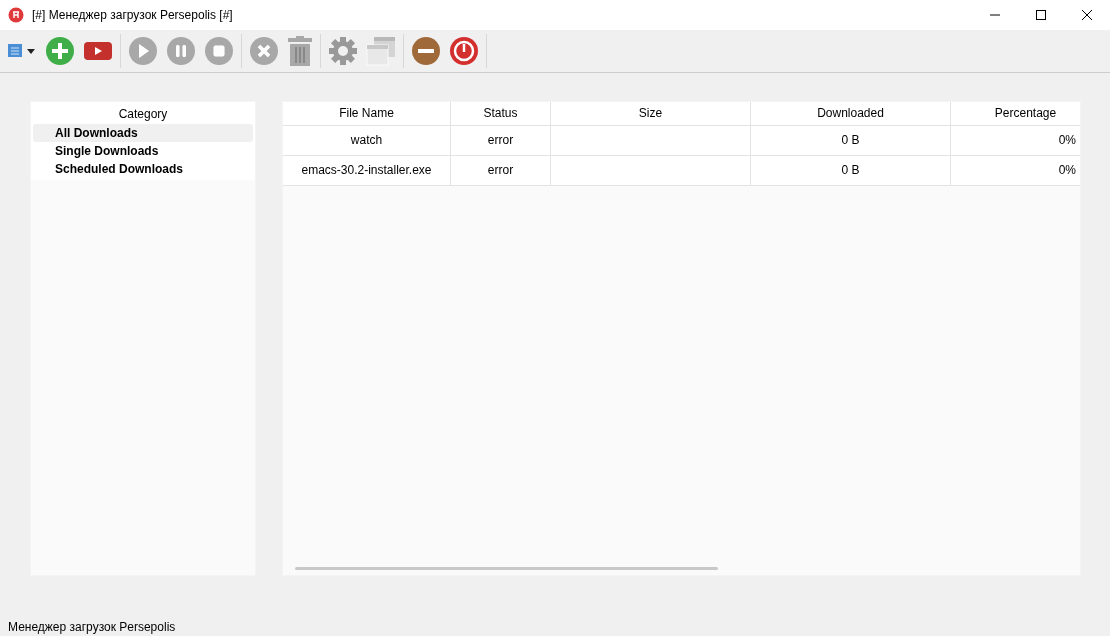 This screenshot has height=636, width=1110. I want to click on maximize-icon, so click(1041, 15).